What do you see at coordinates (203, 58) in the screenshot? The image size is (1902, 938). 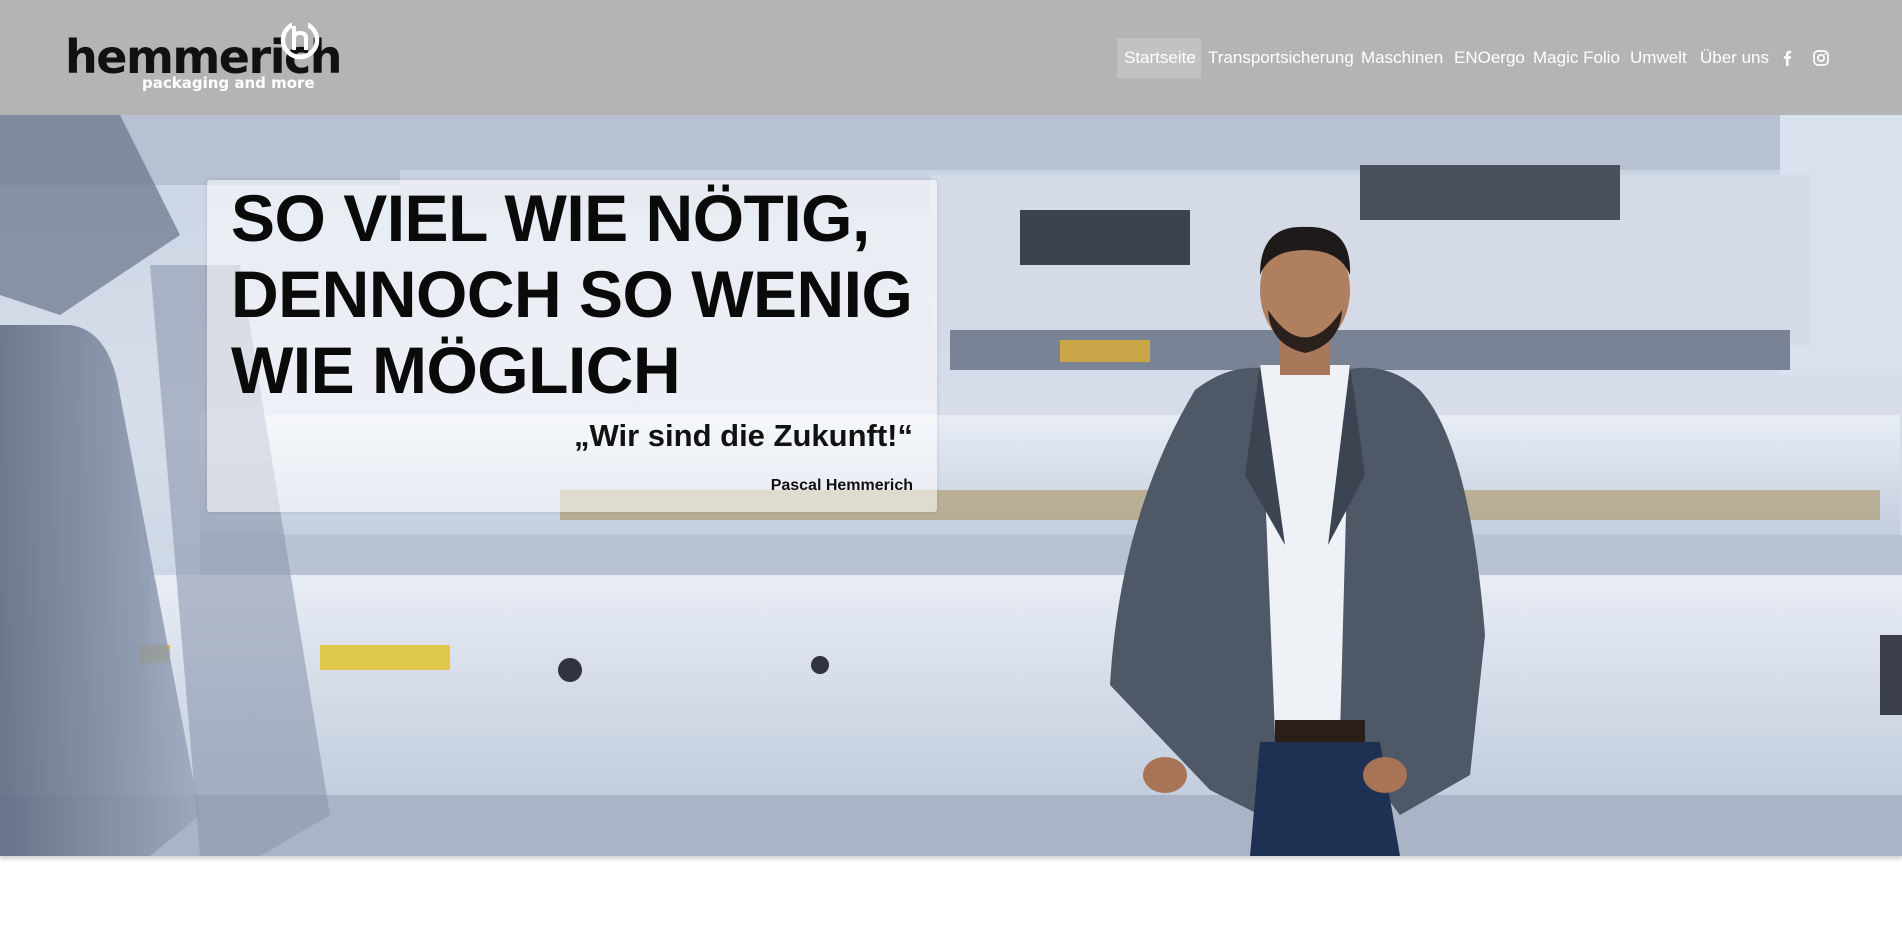 I see `hemmerich-logo: hemmerich packaging and more` at bounding box center [203, 58].